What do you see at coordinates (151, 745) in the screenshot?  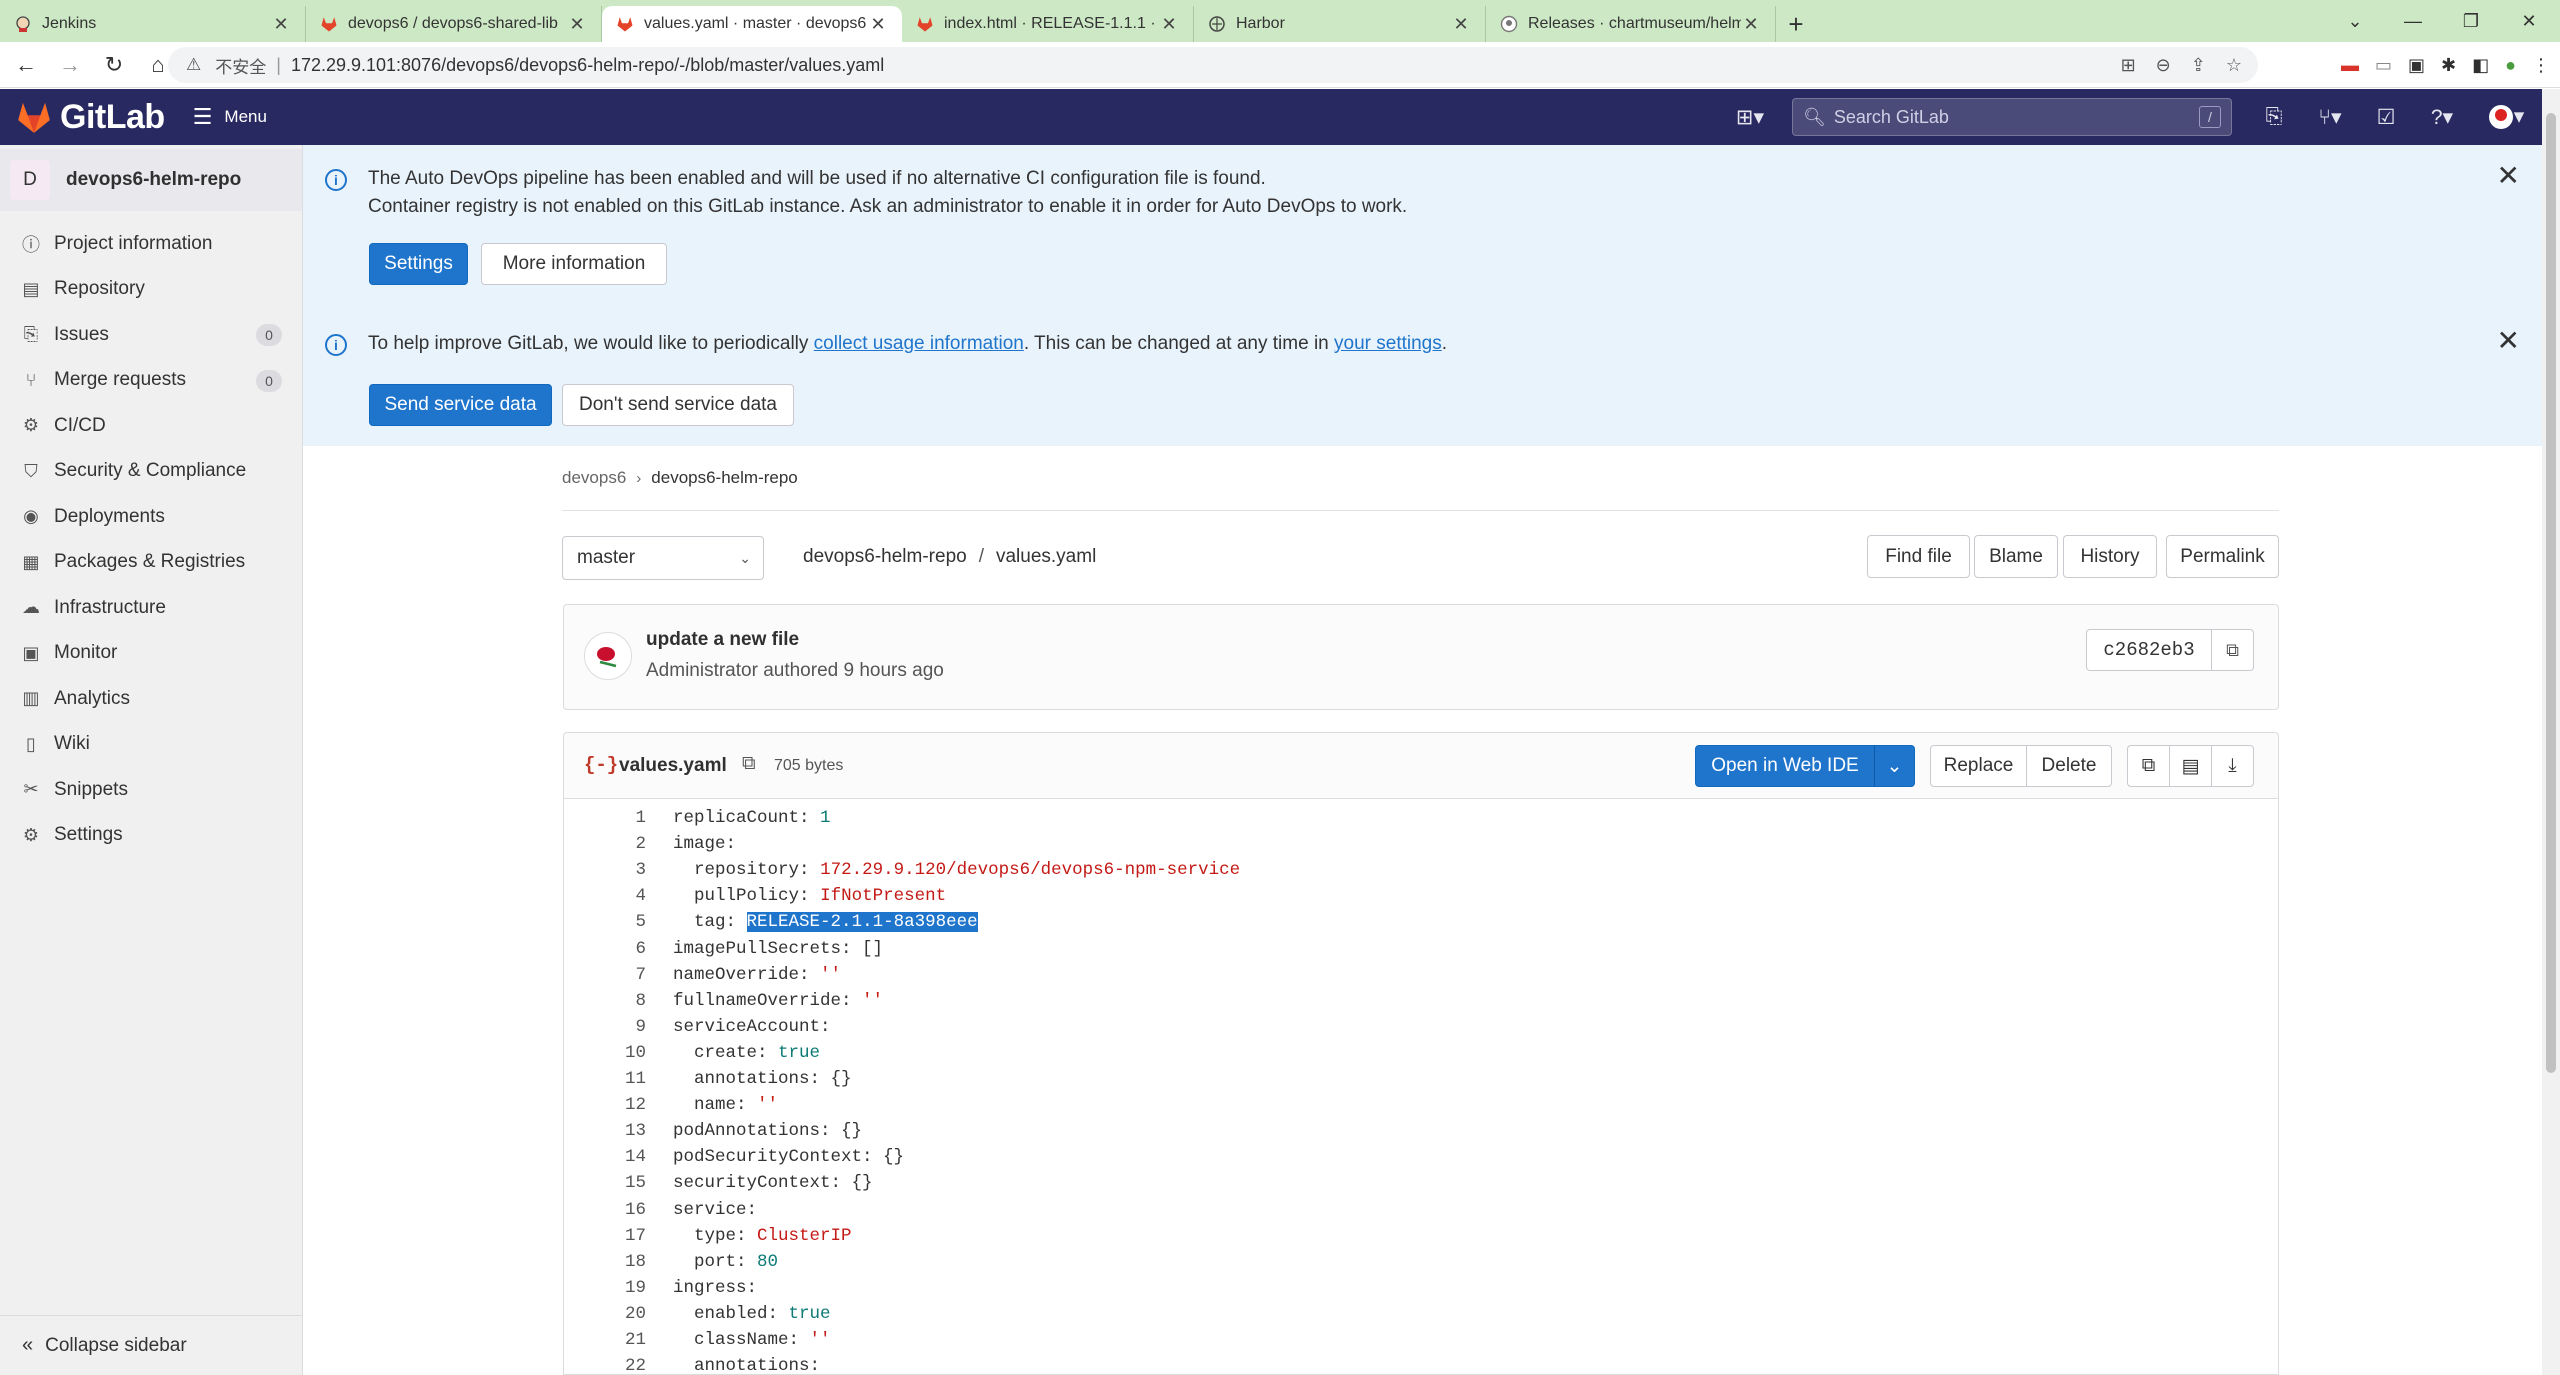 I see `sidebar-item-wiki: ▯ Wiki` at bounding box center [151, 745].